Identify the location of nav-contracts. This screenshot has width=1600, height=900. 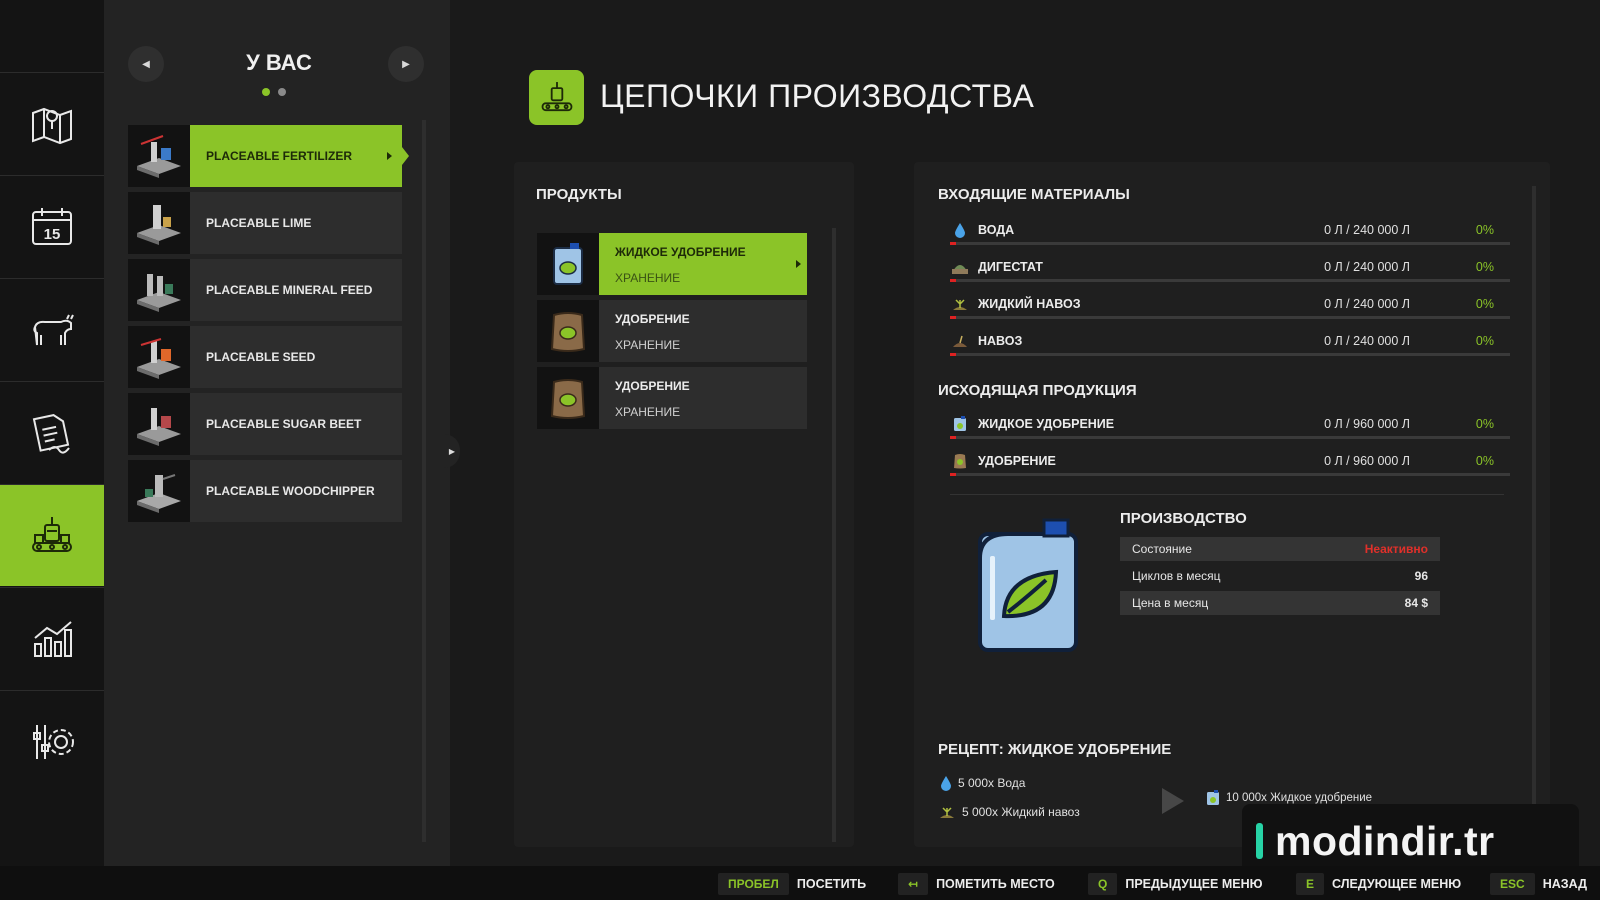
(52, 432).